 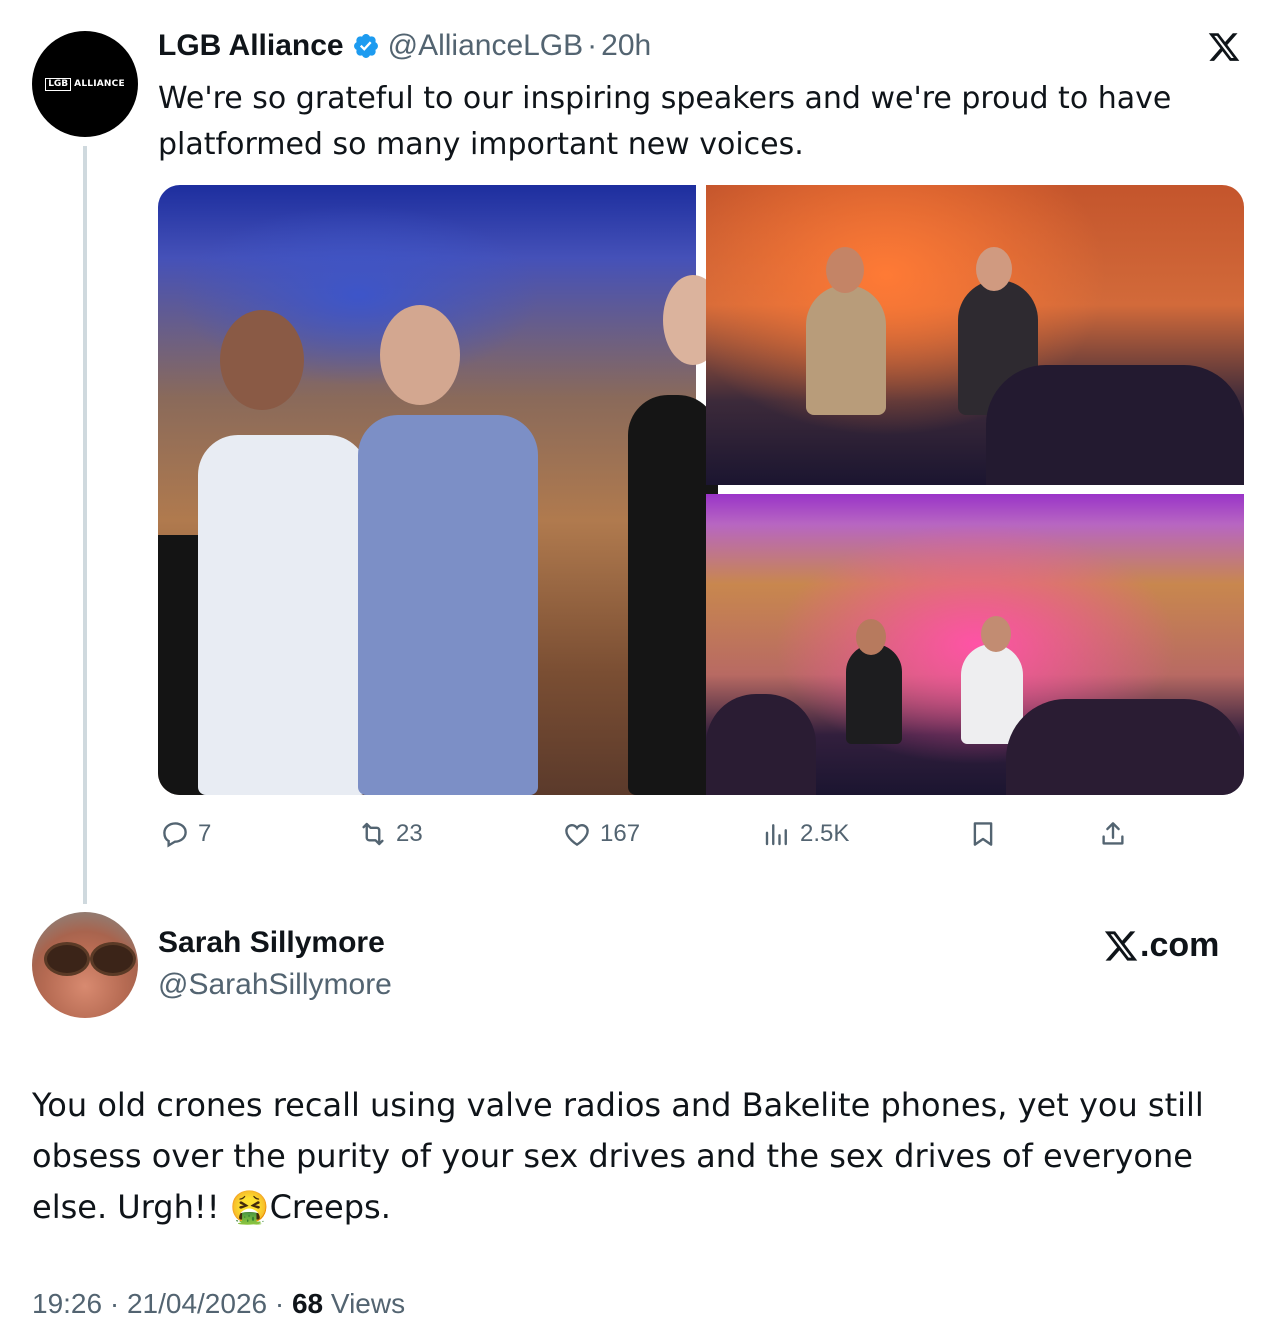 I want to click on xcom-text: .com, so click(x=1180, y=945).